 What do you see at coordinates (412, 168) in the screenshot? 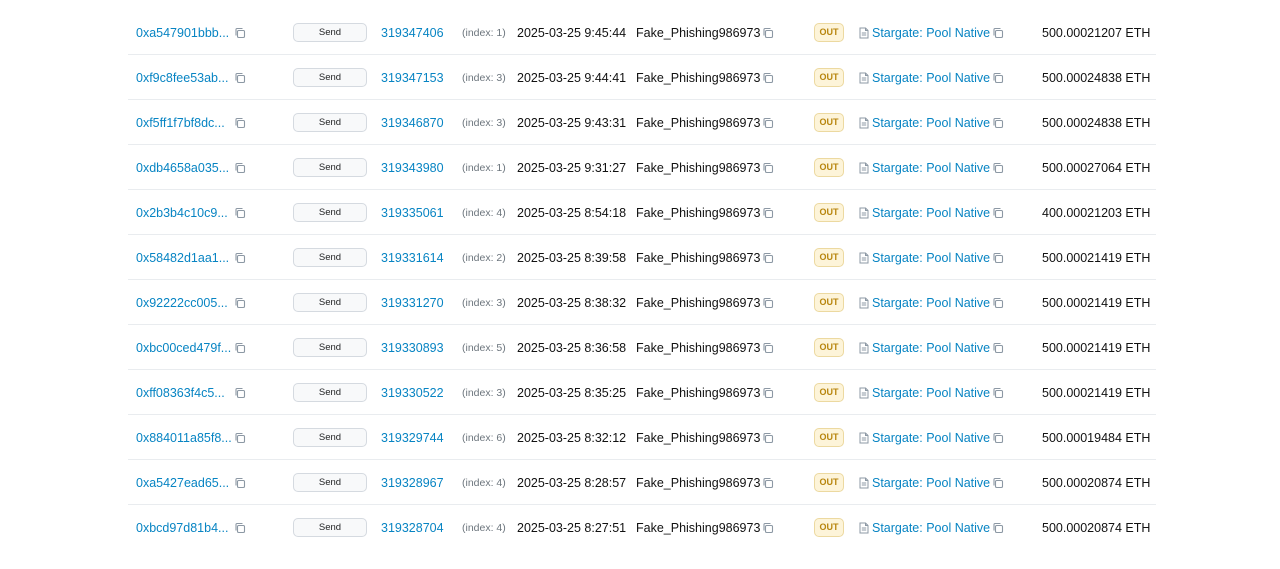
I see `block-number-link: 319343980` at bounding box center [412, 168].